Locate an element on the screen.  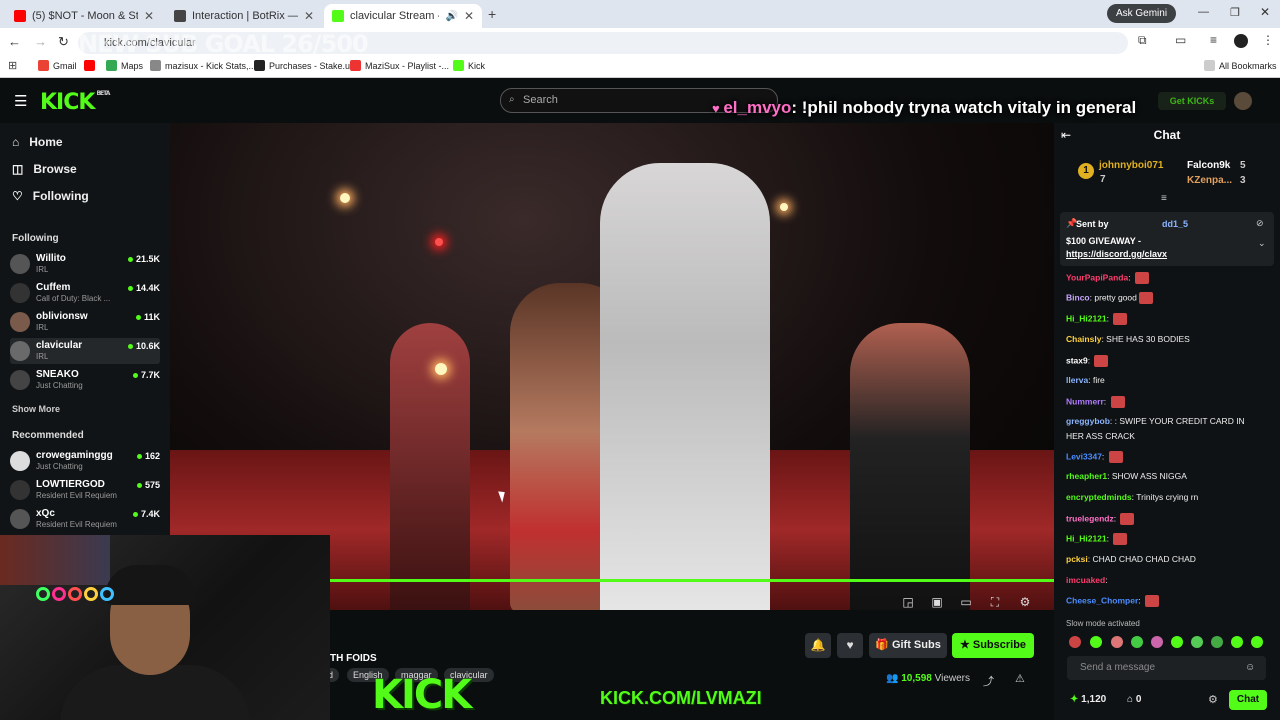
chat-username: Chainsly is located at coordinates (1083, 339).